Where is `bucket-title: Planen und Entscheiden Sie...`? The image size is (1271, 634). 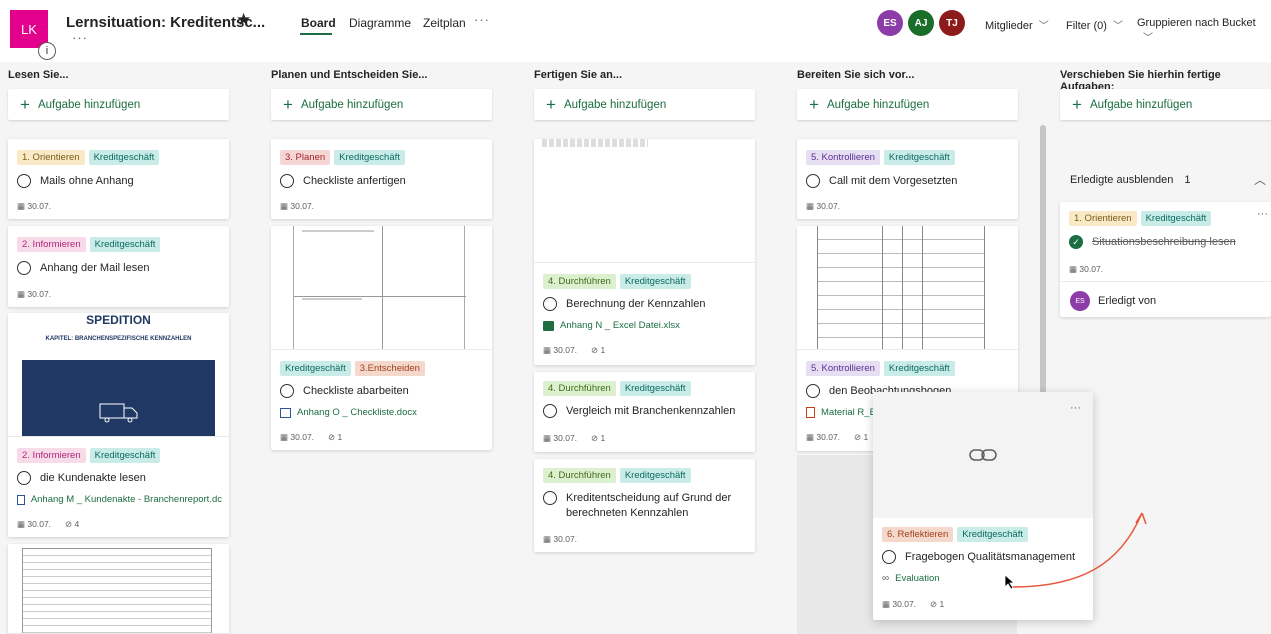 bucket-title: Planen und Entscheiden Sie... is located at coordinates (349, 75).